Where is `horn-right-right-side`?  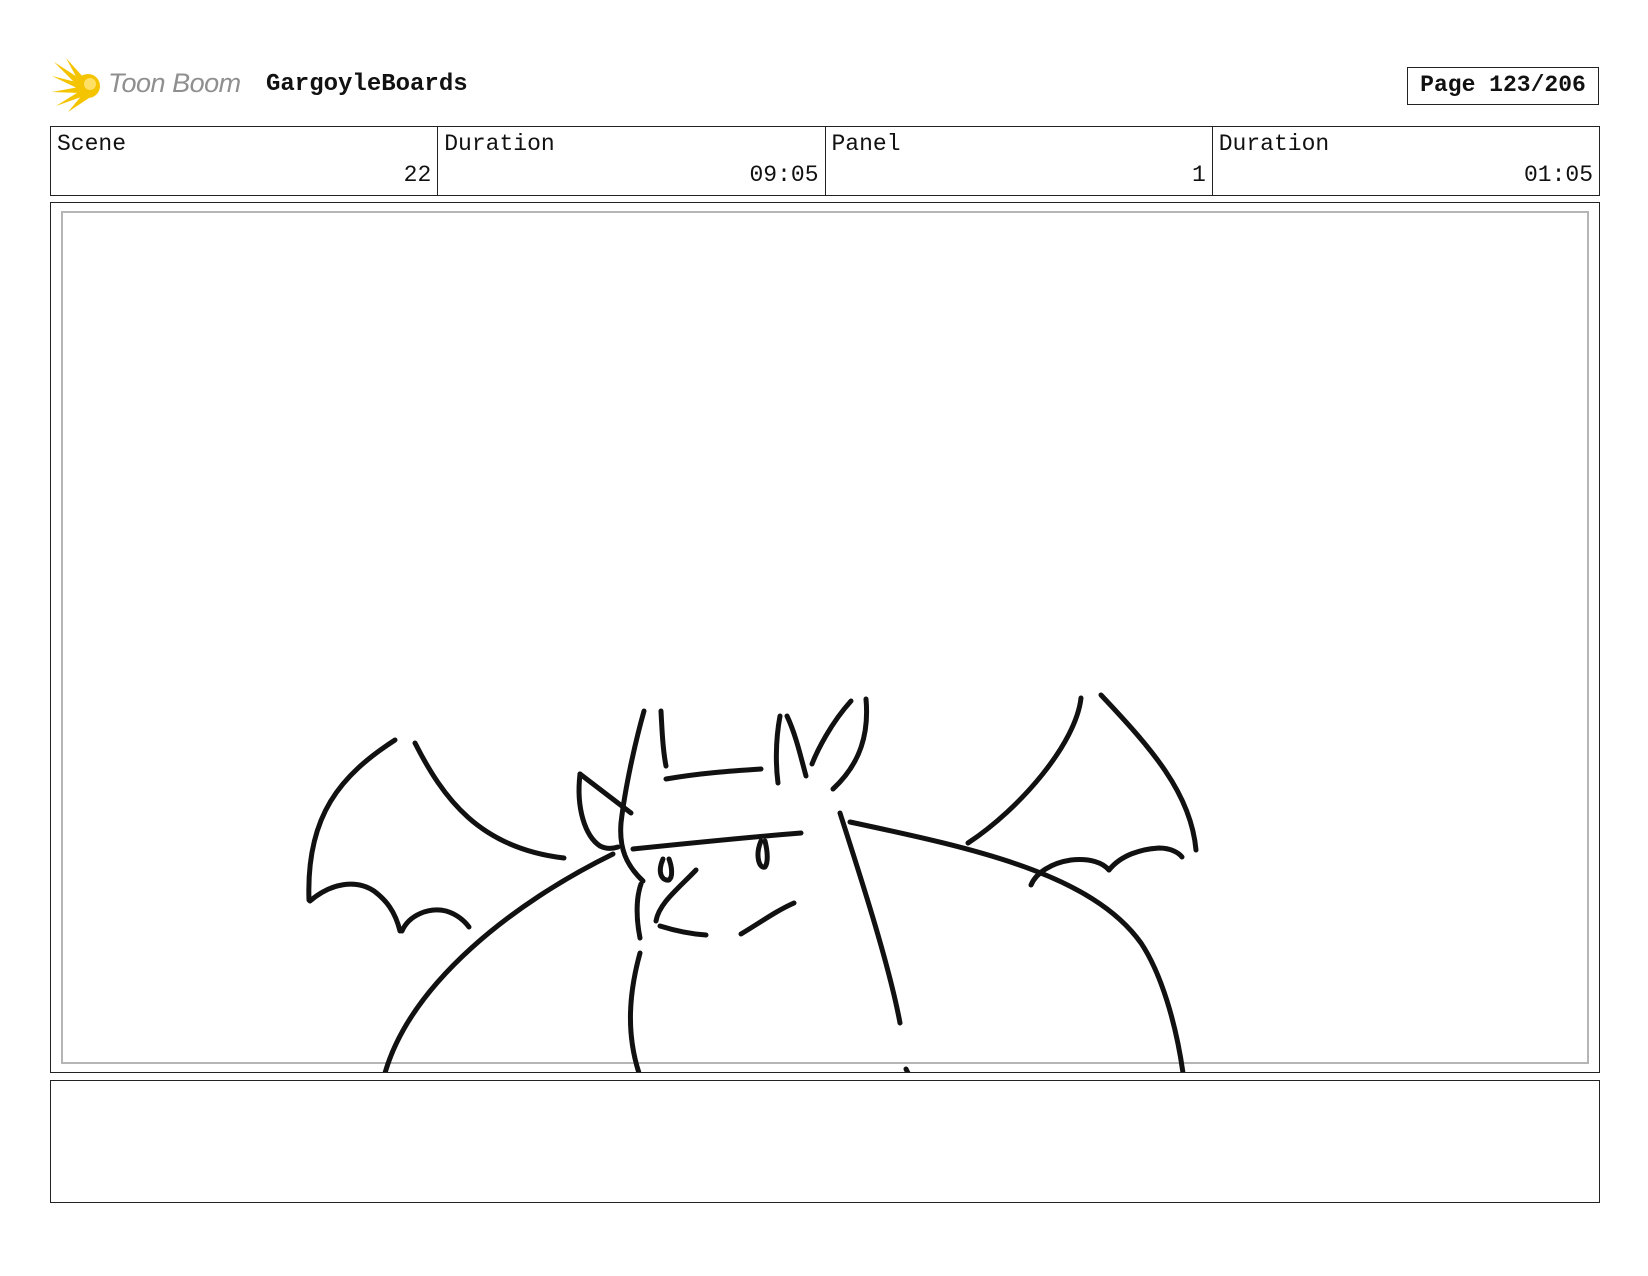
horn-right-right-side is located at coordinates (796, 746).